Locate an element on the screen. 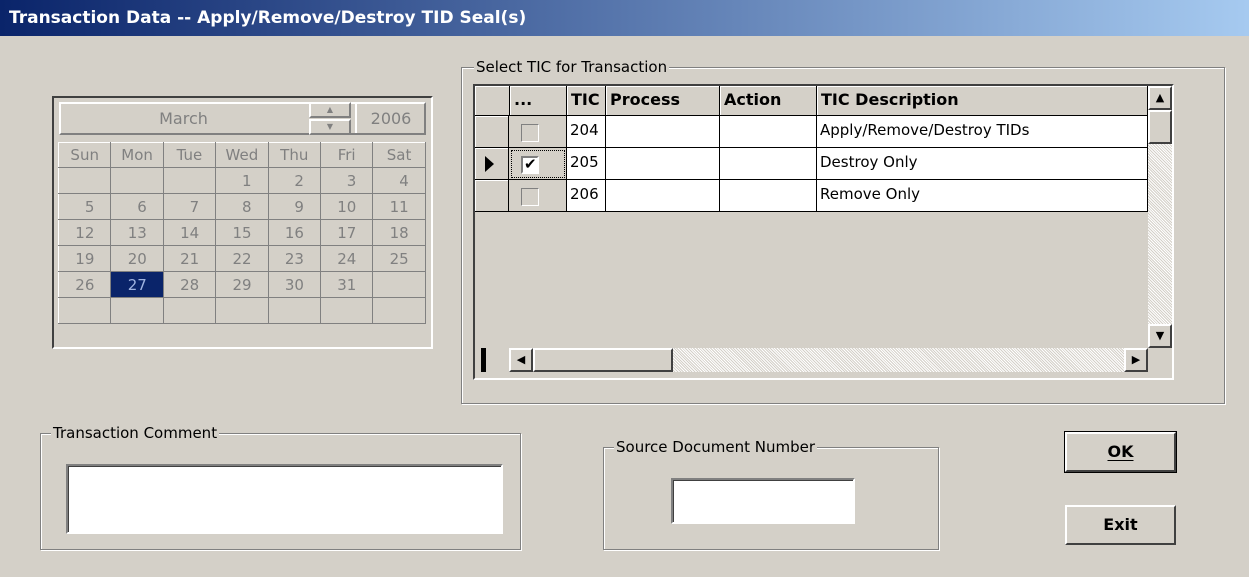 The image size is (1249, 577). month-spinner: ▲ ▼ is located at coordinates (330, 118).